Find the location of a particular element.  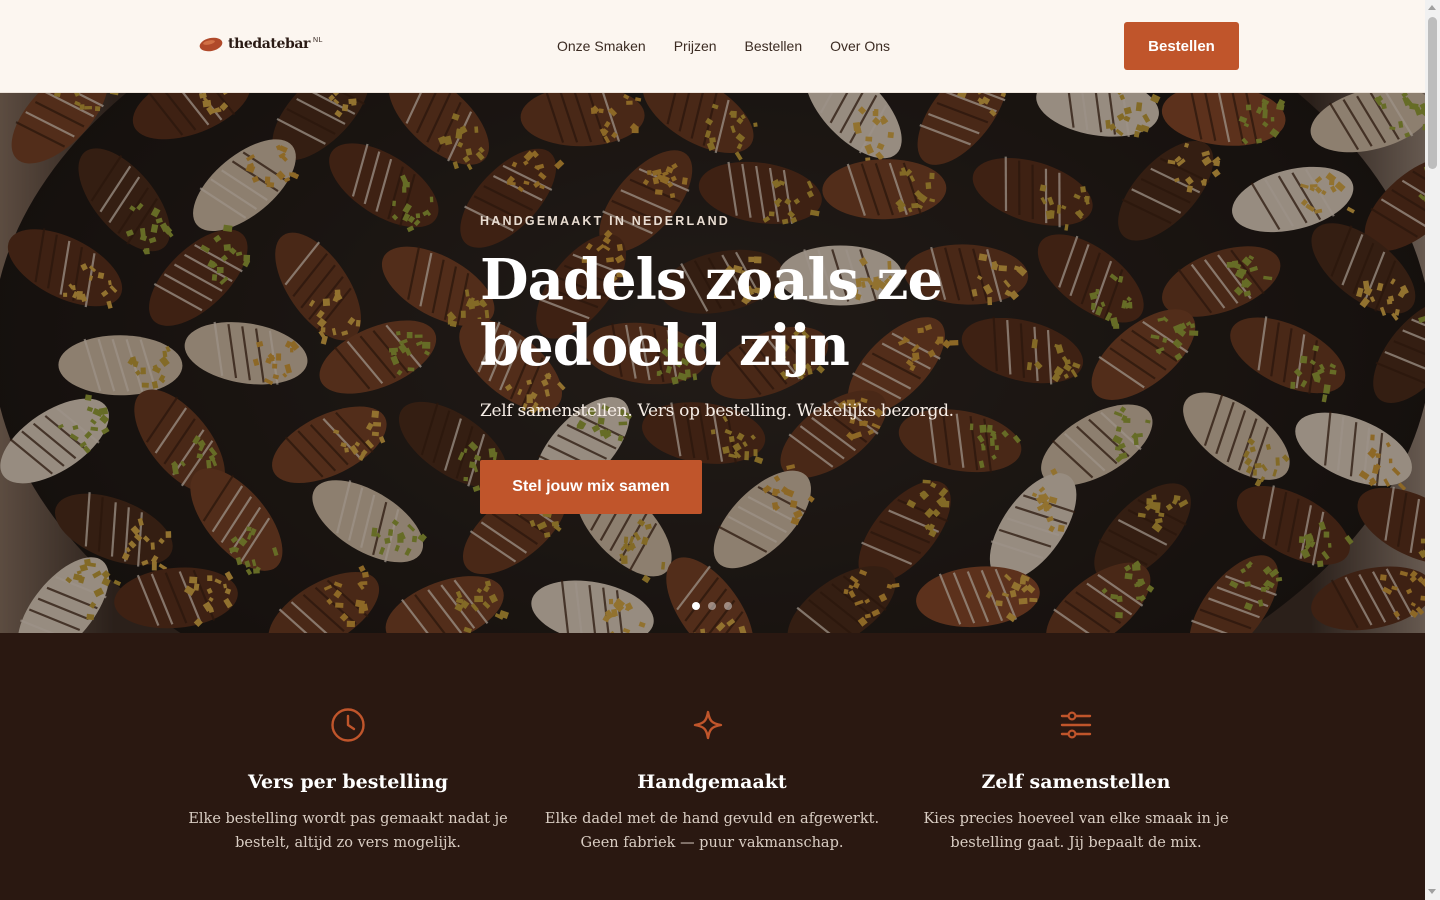

carousel-dots is located at coordinates (716, 606).